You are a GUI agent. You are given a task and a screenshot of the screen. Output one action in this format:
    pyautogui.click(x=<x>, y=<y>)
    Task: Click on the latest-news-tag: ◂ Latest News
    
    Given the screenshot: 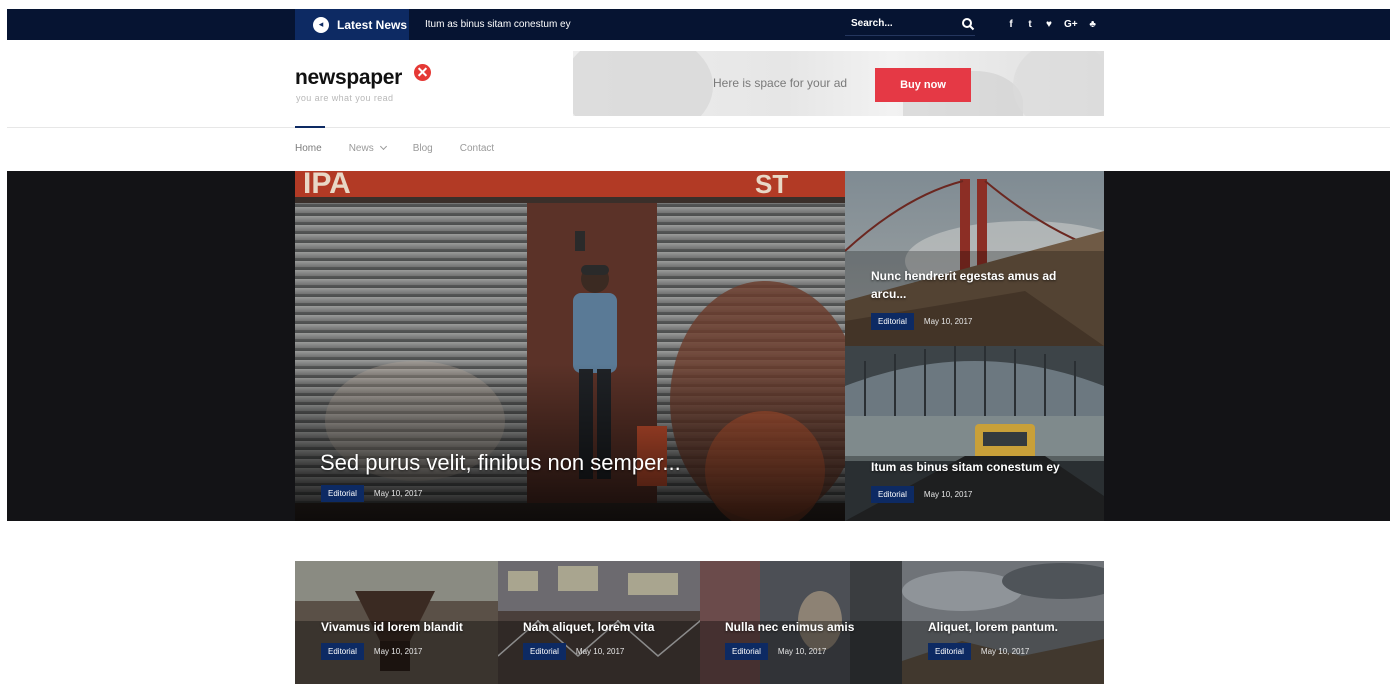 What is the action you would take?
    pyautogui.click(x=352, y=24)
    